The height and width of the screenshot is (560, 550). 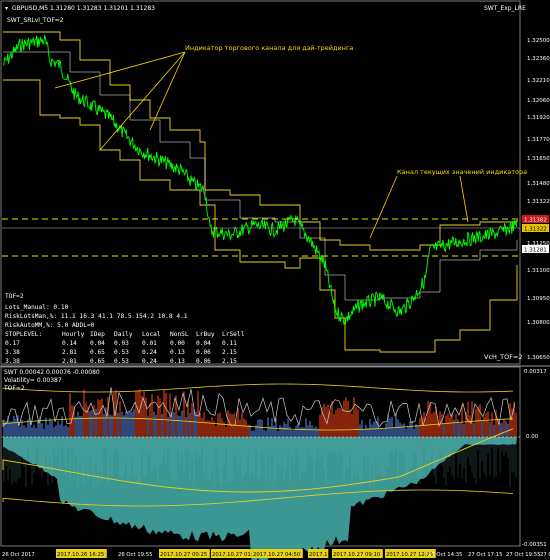 I want to click on time-tick: 2017.10.27 00:25, so click(x=183, y=555).